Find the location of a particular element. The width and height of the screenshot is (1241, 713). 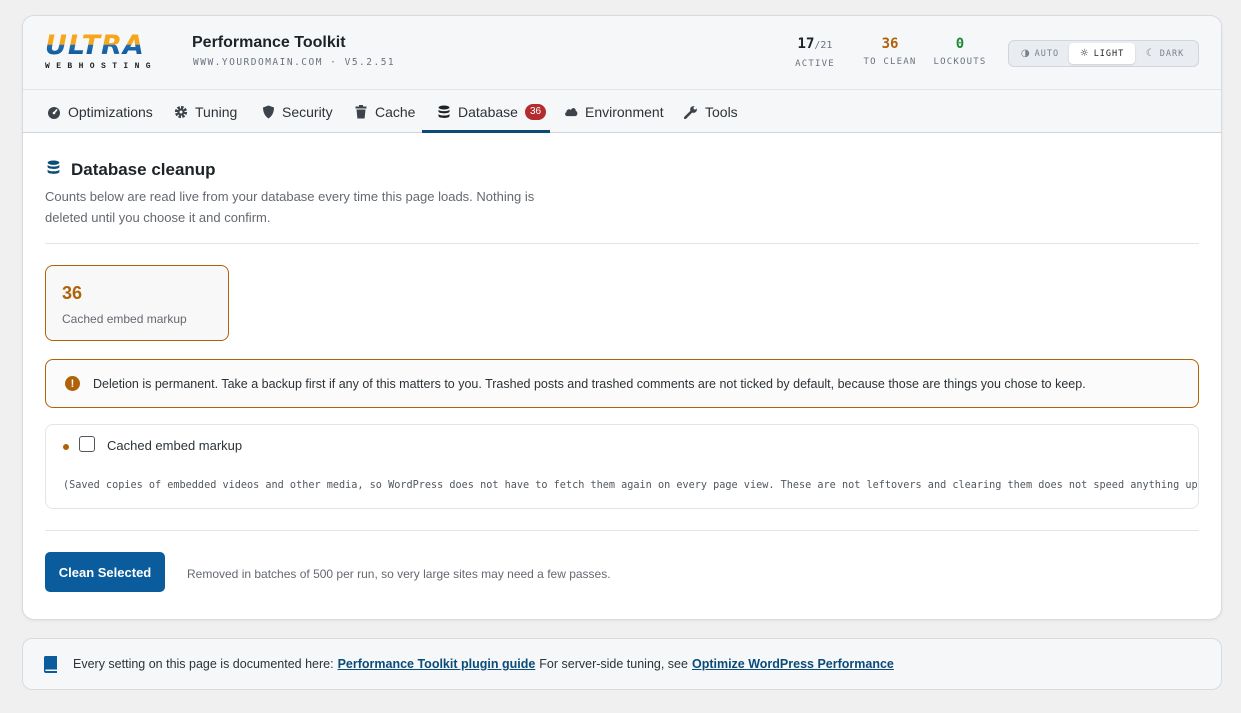

theme-switcher: ◑ AUTO ☼ LIGHT ☾ DARK is located at coordinates (1103, 53).